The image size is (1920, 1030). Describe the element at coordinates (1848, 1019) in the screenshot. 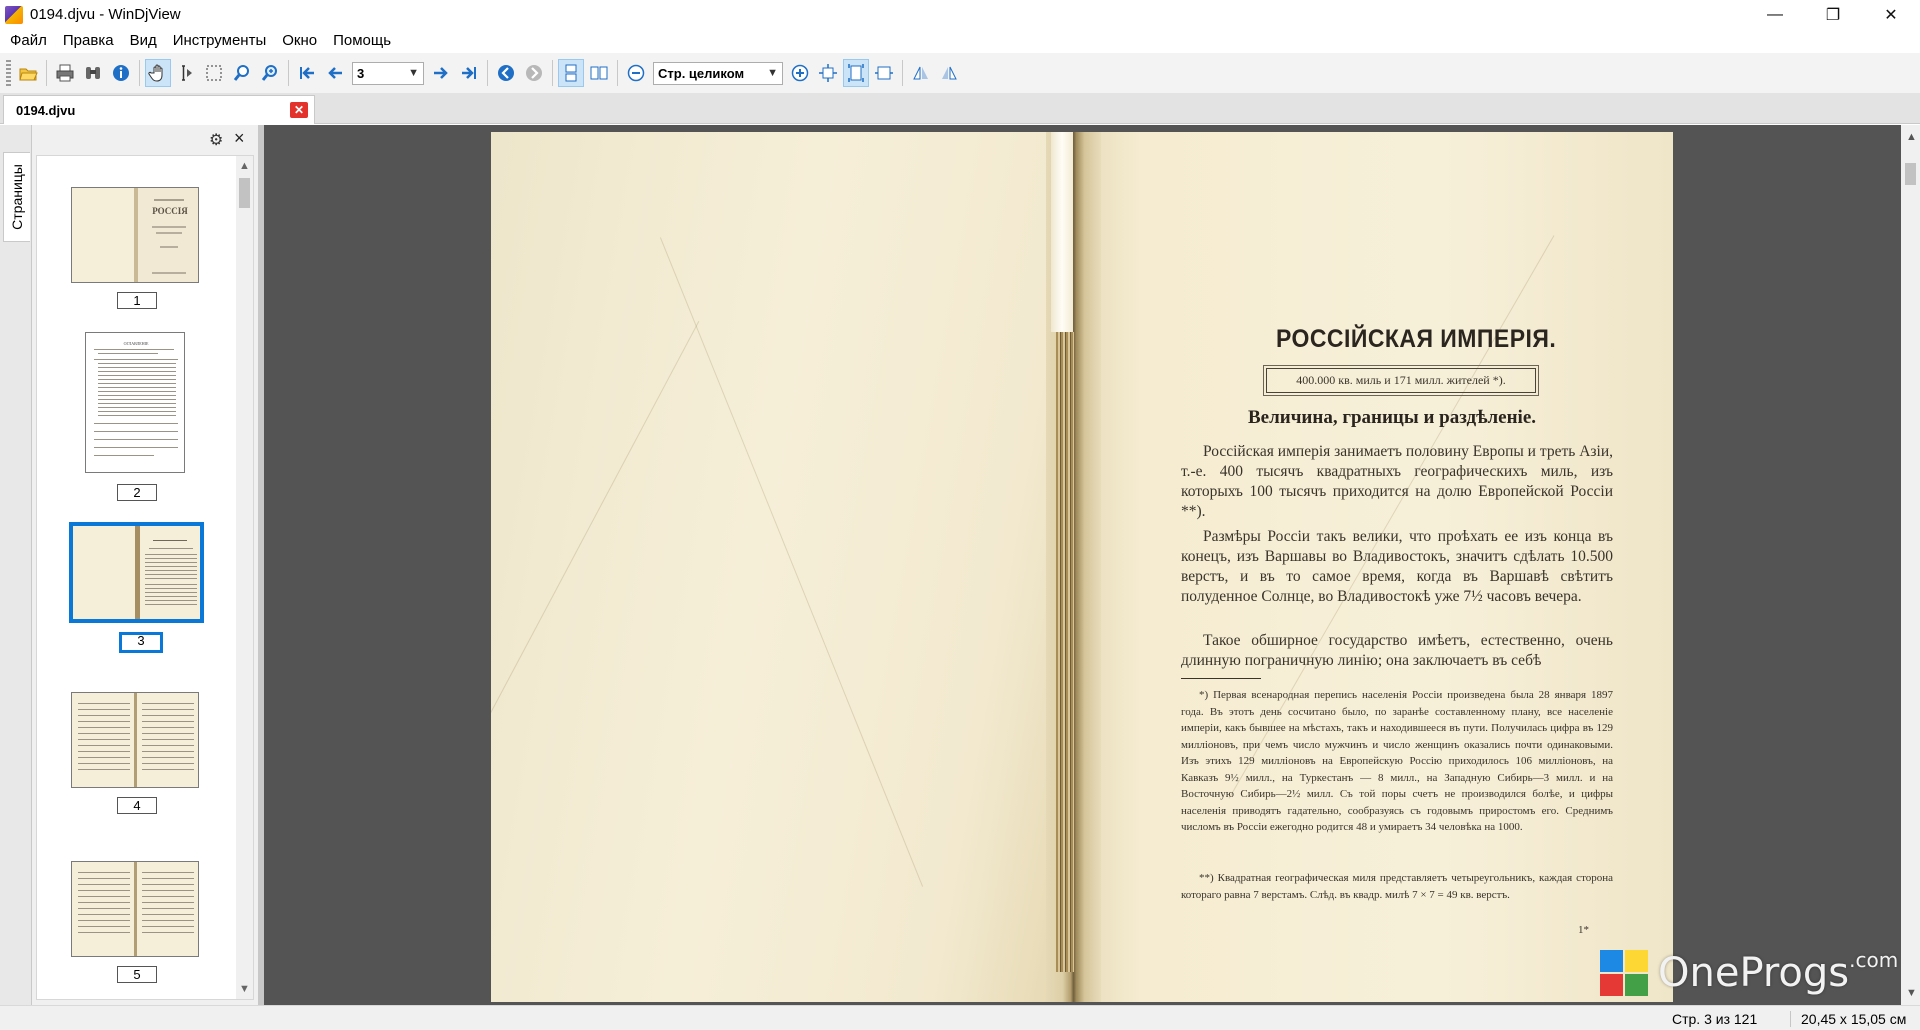

I see `status-page-size: 20,45 x 15,05 см` at that location.